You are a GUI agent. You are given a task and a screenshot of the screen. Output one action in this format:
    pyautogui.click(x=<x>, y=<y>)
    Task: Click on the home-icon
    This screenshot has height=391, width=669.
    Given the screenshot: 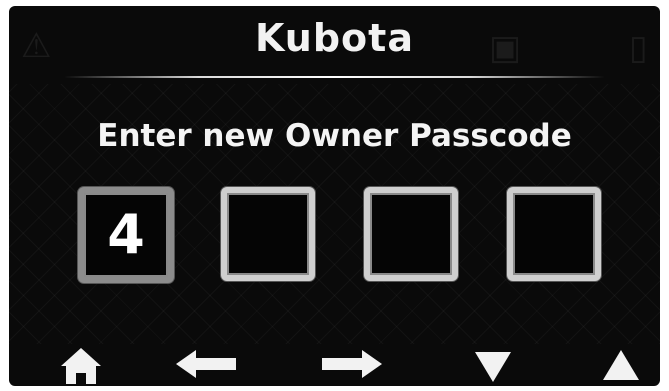 What is the action you would take?
    pyautogui.click(x=81, y=366)
    